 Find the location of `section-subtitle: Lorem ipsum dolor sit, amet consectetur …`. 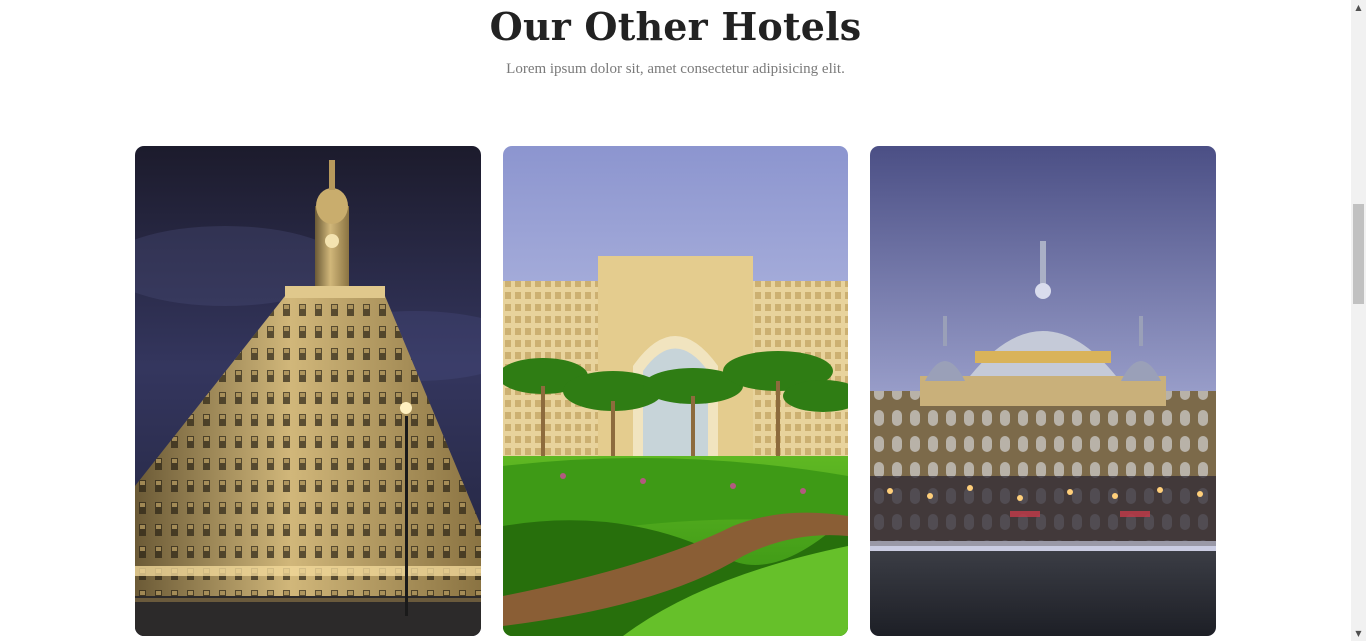

section-subtitle: Lorem ipsum dolor sit, amet consectetur … is located at coordinates (675, 69).